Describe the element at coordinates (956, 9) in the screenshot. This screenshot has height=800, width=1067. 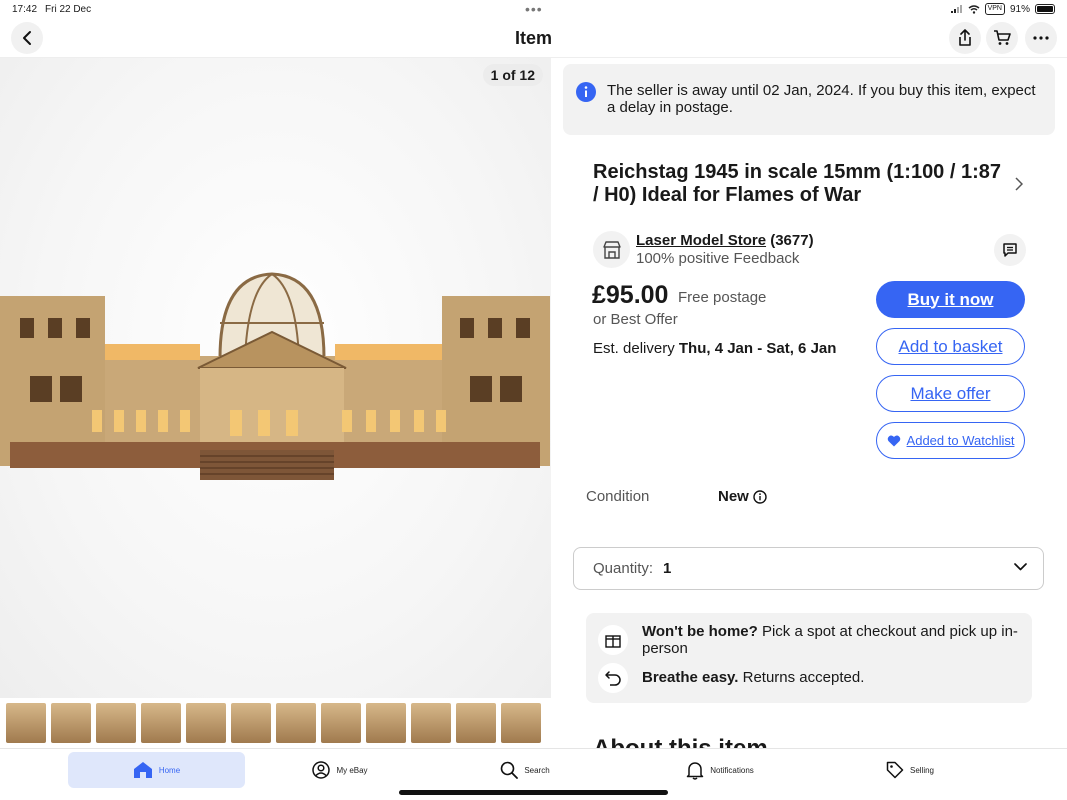
I see `signal-icon` at that location.